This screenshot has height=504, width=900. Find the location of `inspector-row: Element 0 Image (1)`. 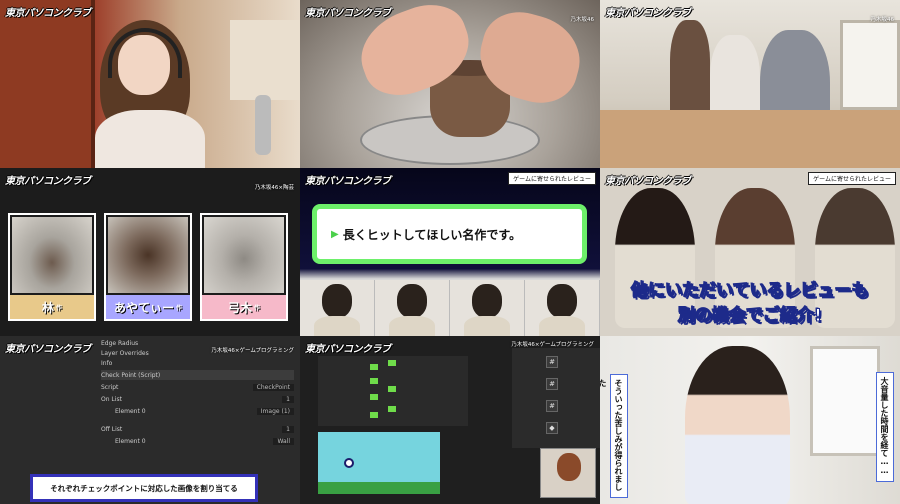

inspector-row: Element 0 Image (1) is located at coordinates (204, 411).